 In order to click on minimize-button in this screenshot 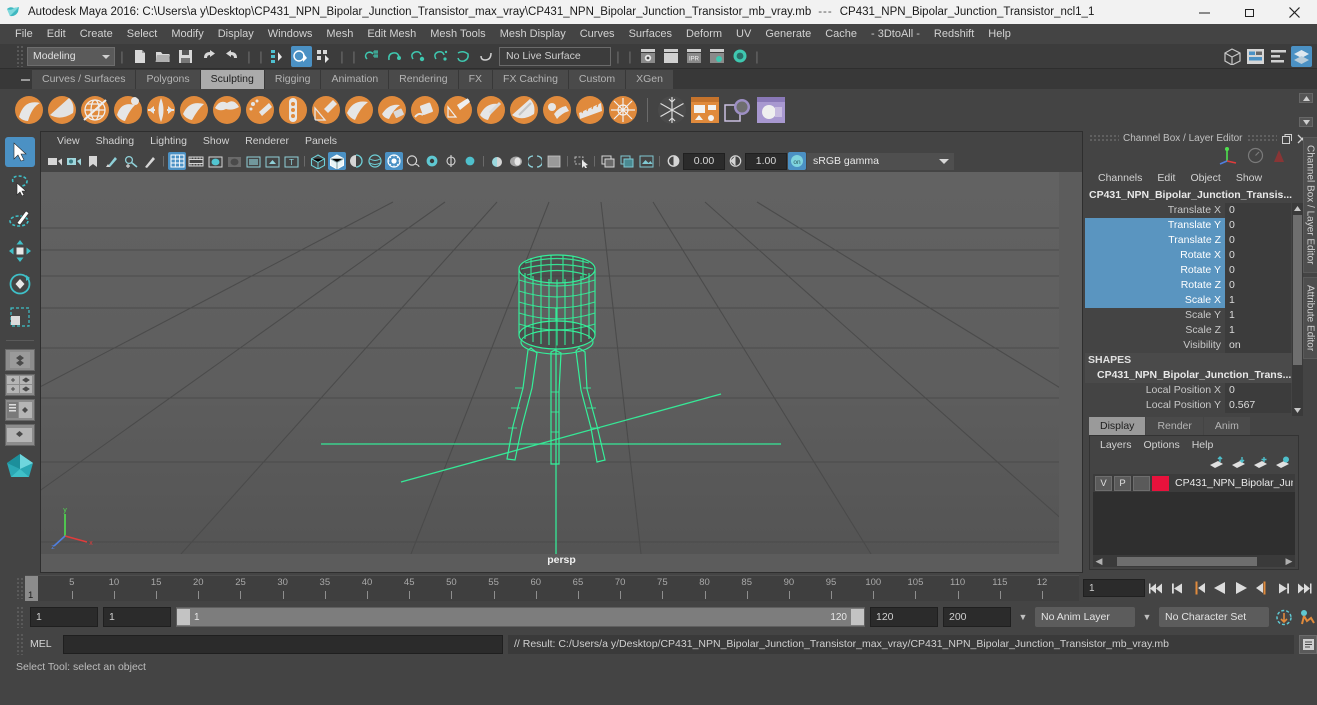, I will do `click(1204, 12)`.